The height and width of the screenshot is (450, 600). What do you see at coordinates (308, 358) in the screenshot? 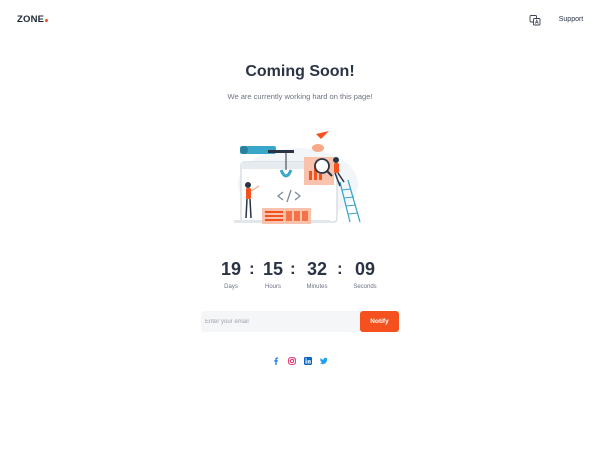
I see `linkedin-icon` at bounding box center [308, 358].